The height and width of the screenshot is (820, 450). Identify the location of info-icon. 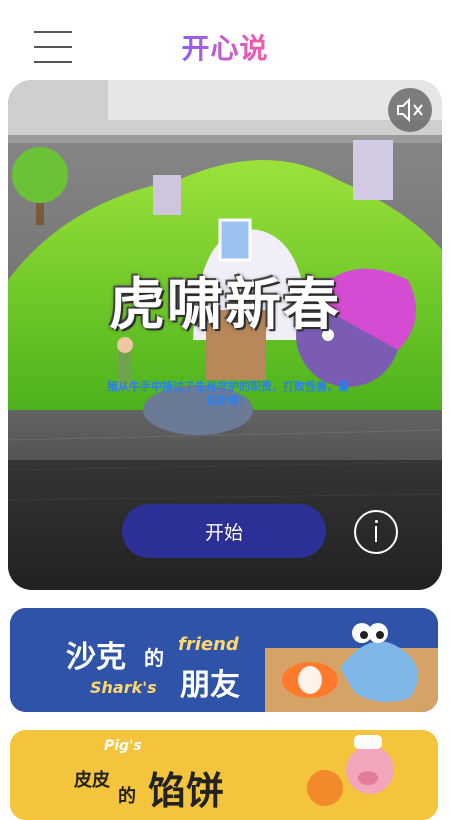
(376, 532).